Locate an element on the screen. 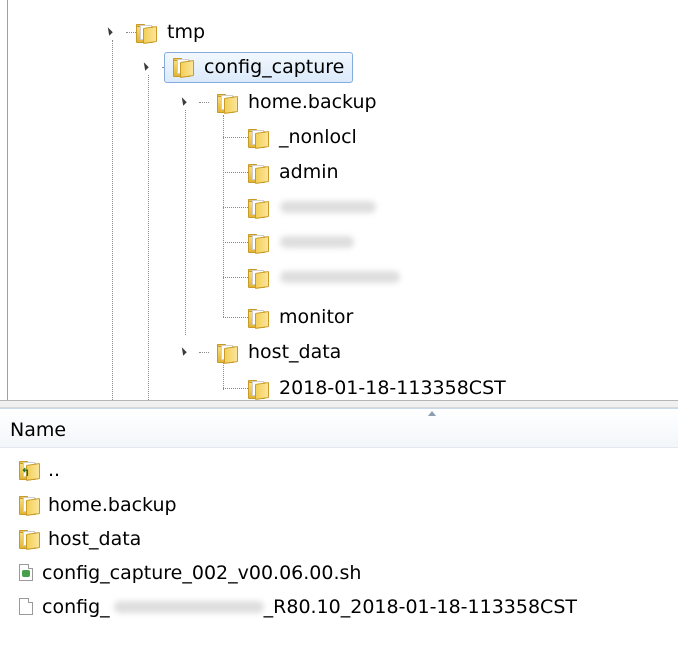 Image resolution: width=678 pixels, height=664 pixels. tree-node-monitor: monitor is located at coordinates (300, 317).